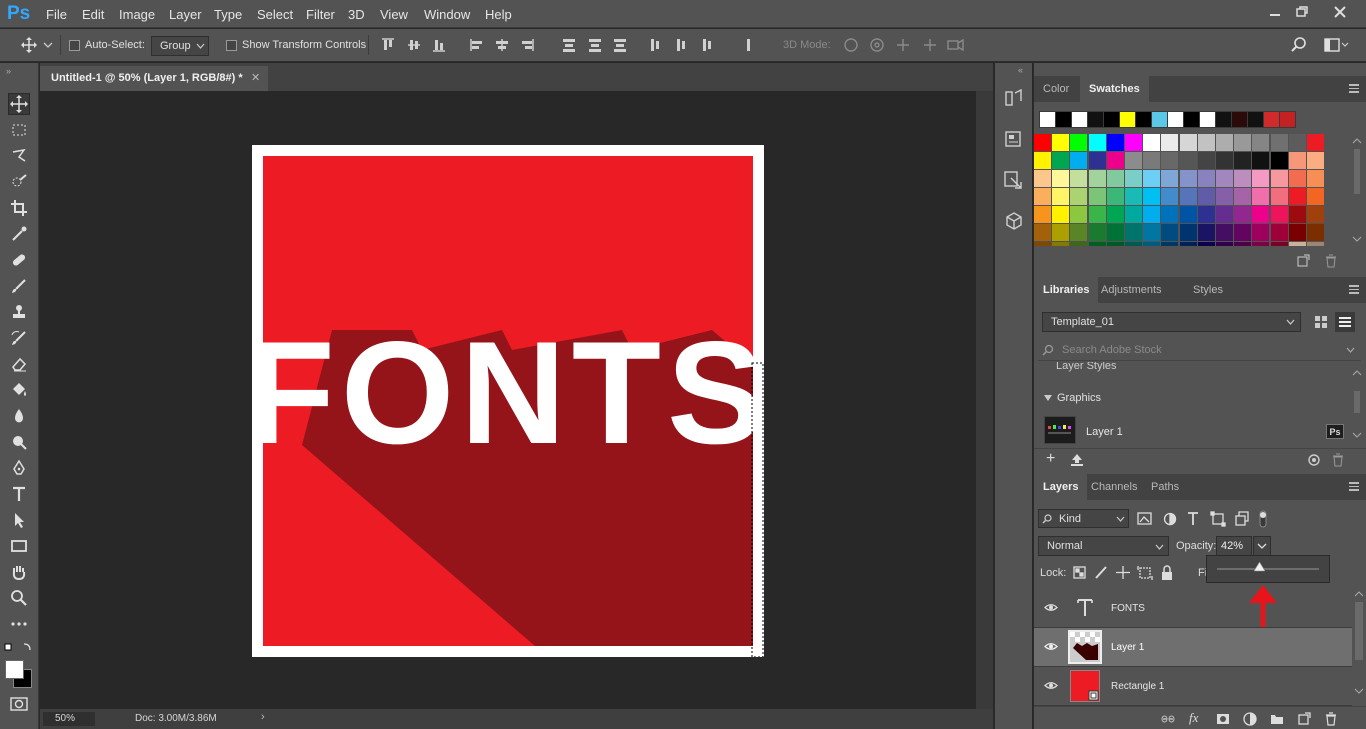  Describe the element at coordinates (1131, 290) in the screenshot. I see `tab-adjustments: Adjustments` at that location.